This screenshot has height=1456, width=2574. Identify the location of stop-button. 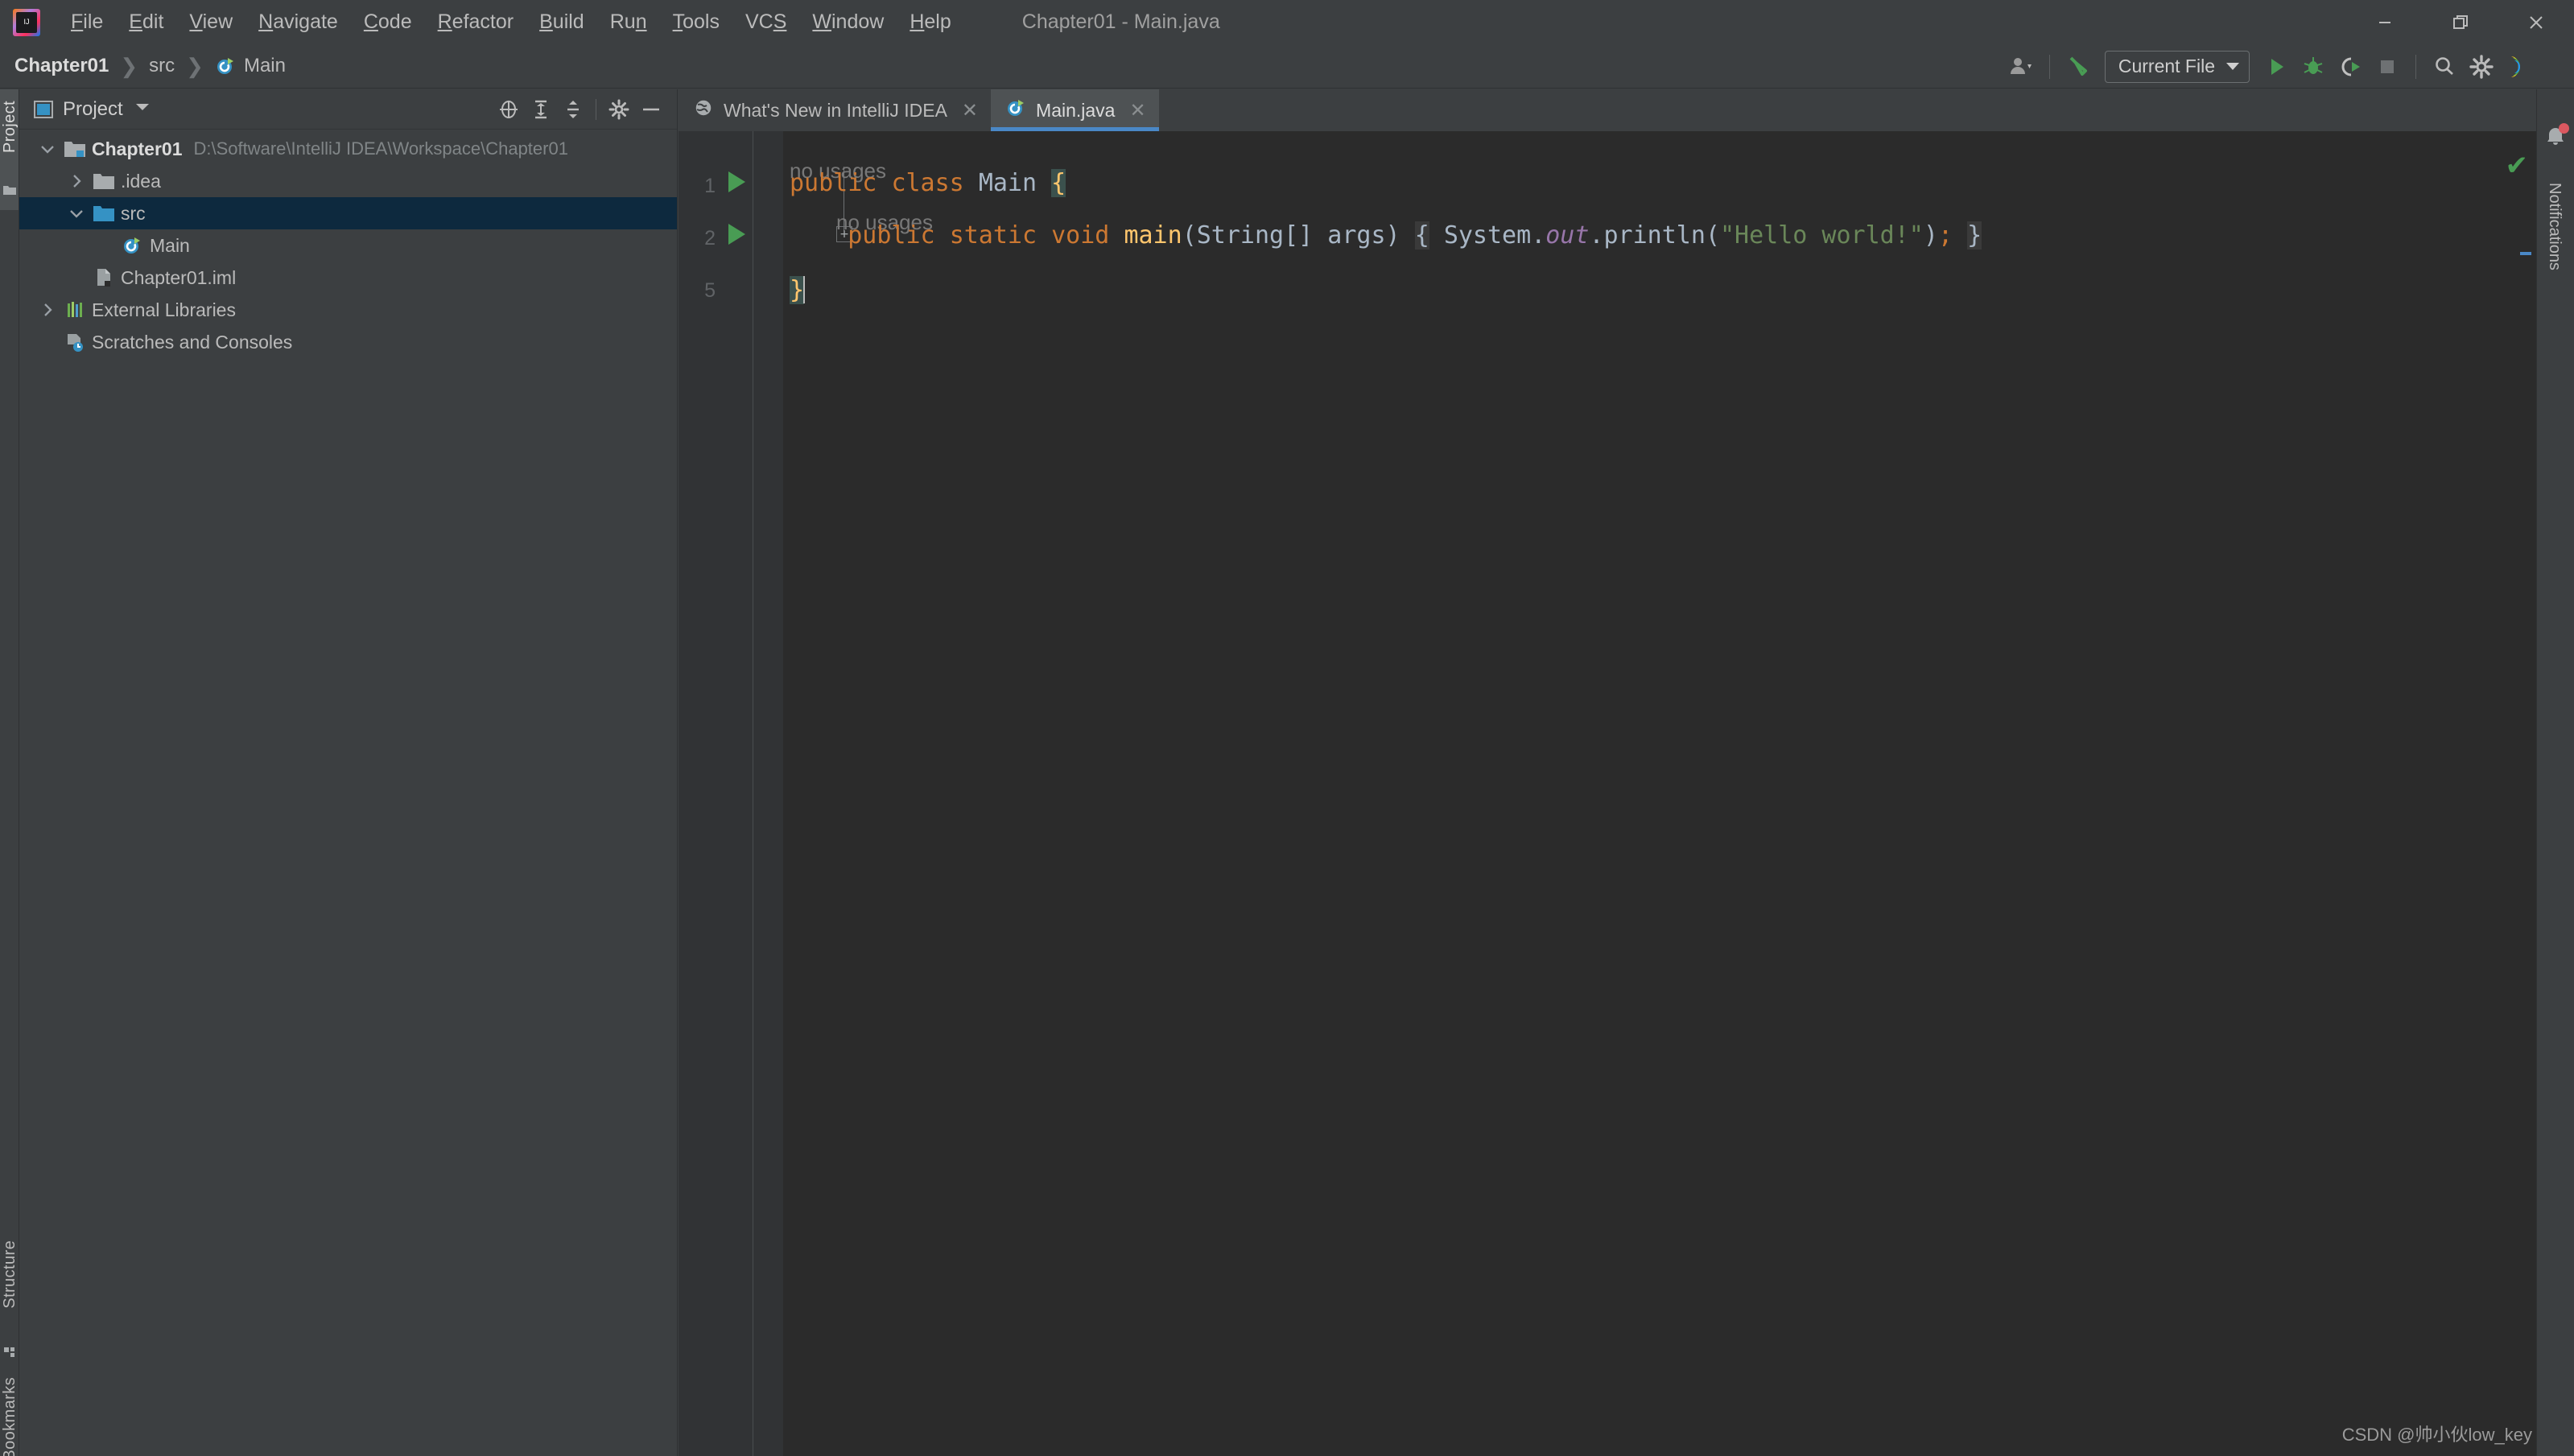
(2388, 66).